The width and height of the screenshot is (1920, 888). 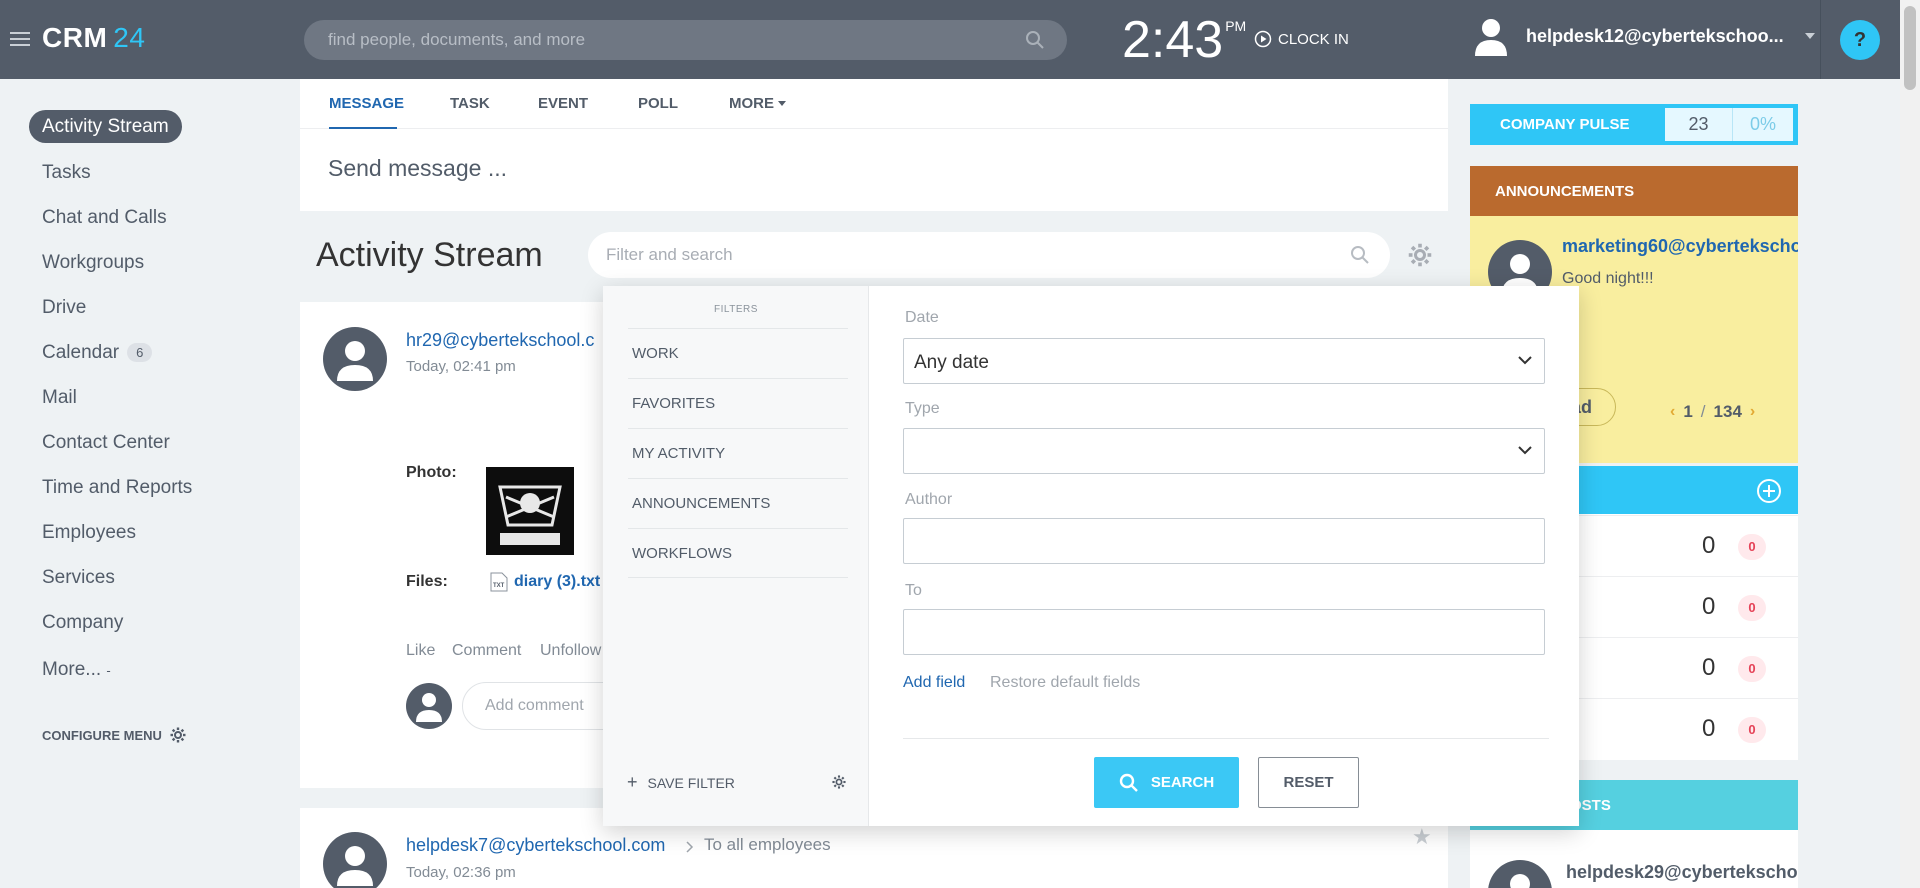 I want to click on photo-thumbnail, so click(x=530, y=511).